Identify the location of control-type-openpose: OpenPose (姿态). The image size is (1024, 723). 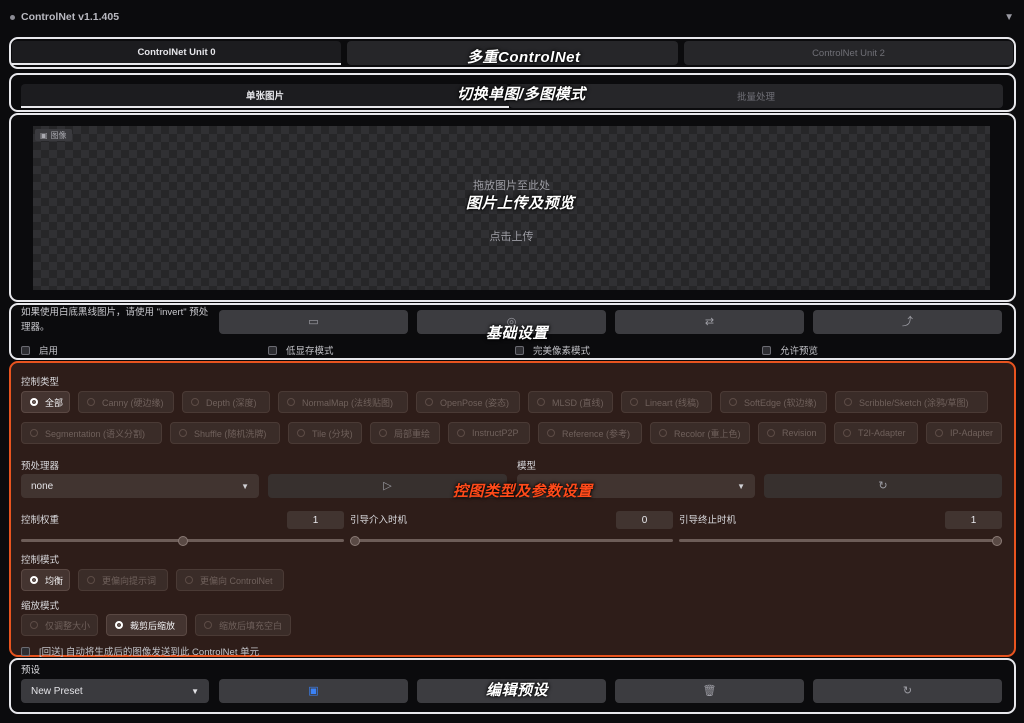
(468, 402).